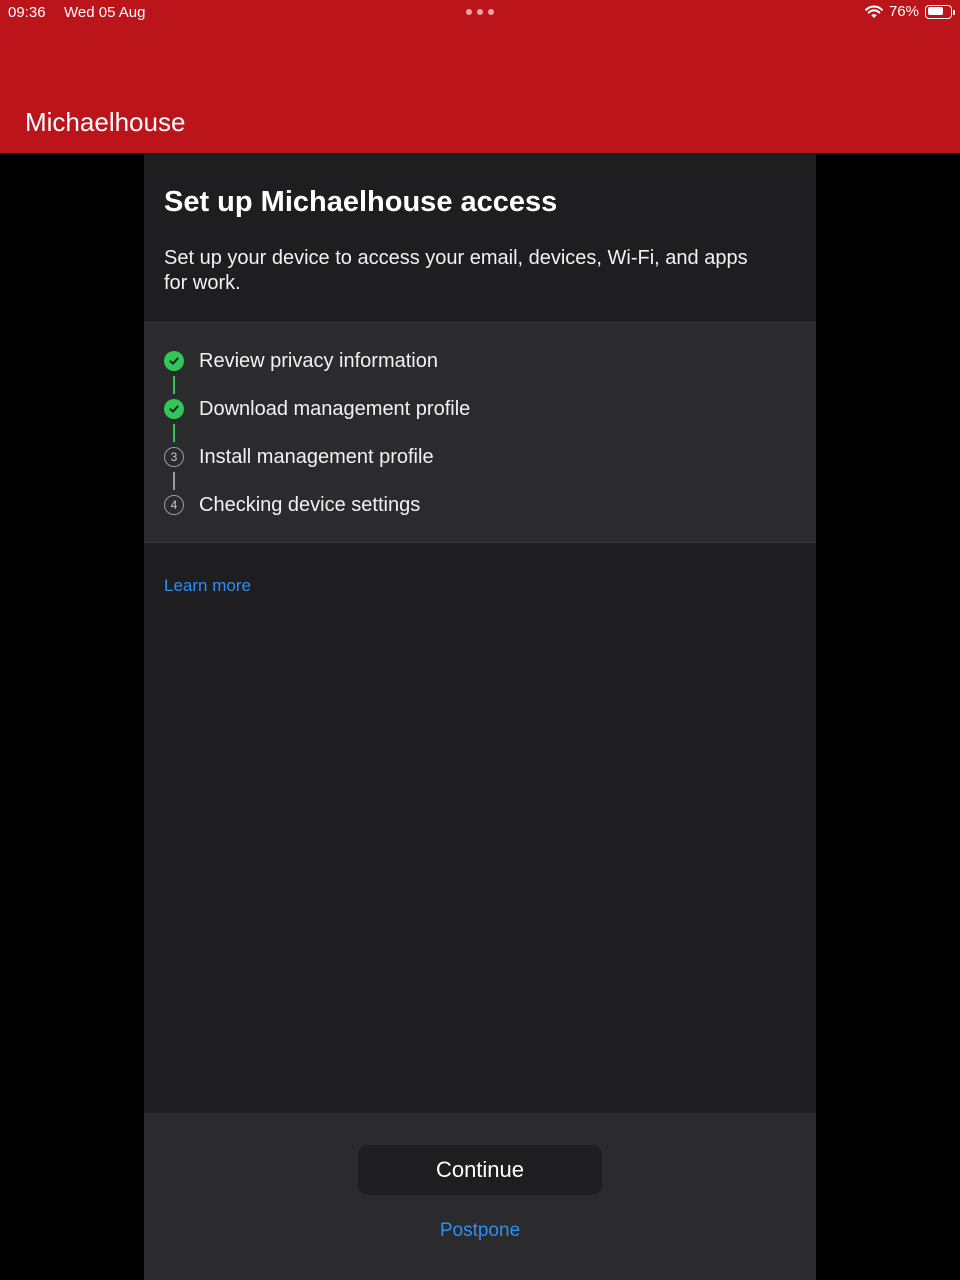 The height and width of the screenshot is (1280, 960). Describe the element at coordinates (27, 12) in the screenshot. I see `status-time: 09:36` at that location.